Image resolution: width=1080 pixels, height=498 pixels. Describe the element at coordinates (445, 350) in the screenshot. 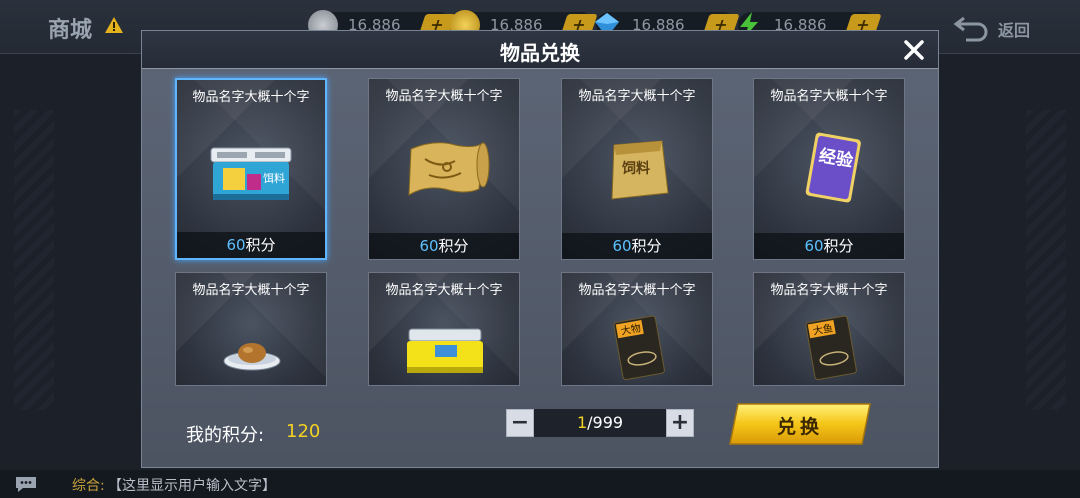

I see `yellow-cooler-box-icon` at that location.